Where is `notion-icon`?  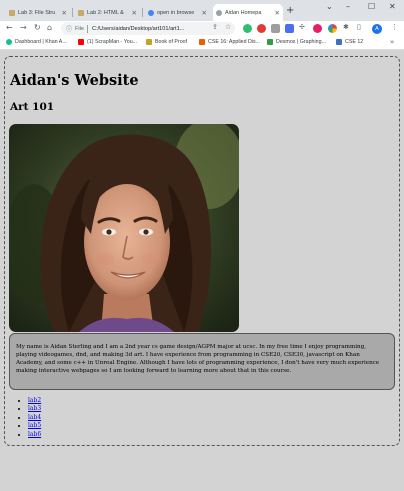 notion-icon is located at coordinates (289, 28).